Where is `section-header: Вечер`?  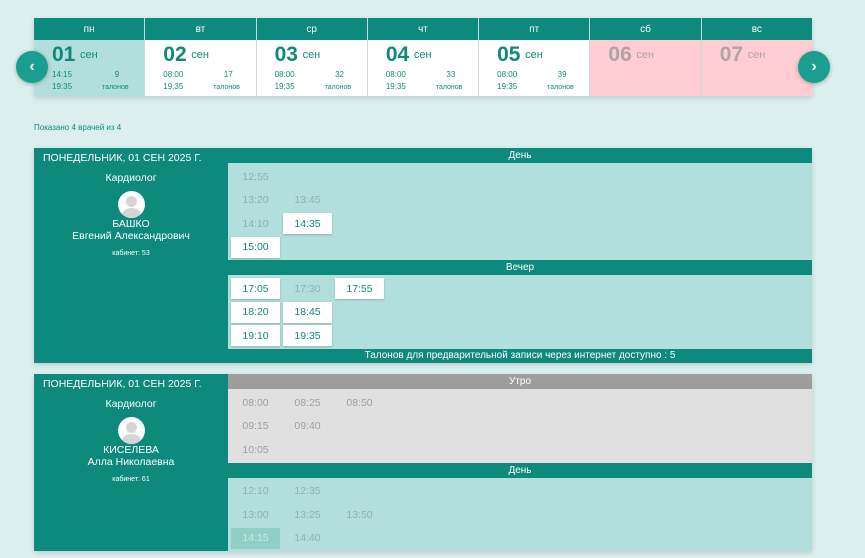
section-header: Вечер is located at coordinates (520, 267).